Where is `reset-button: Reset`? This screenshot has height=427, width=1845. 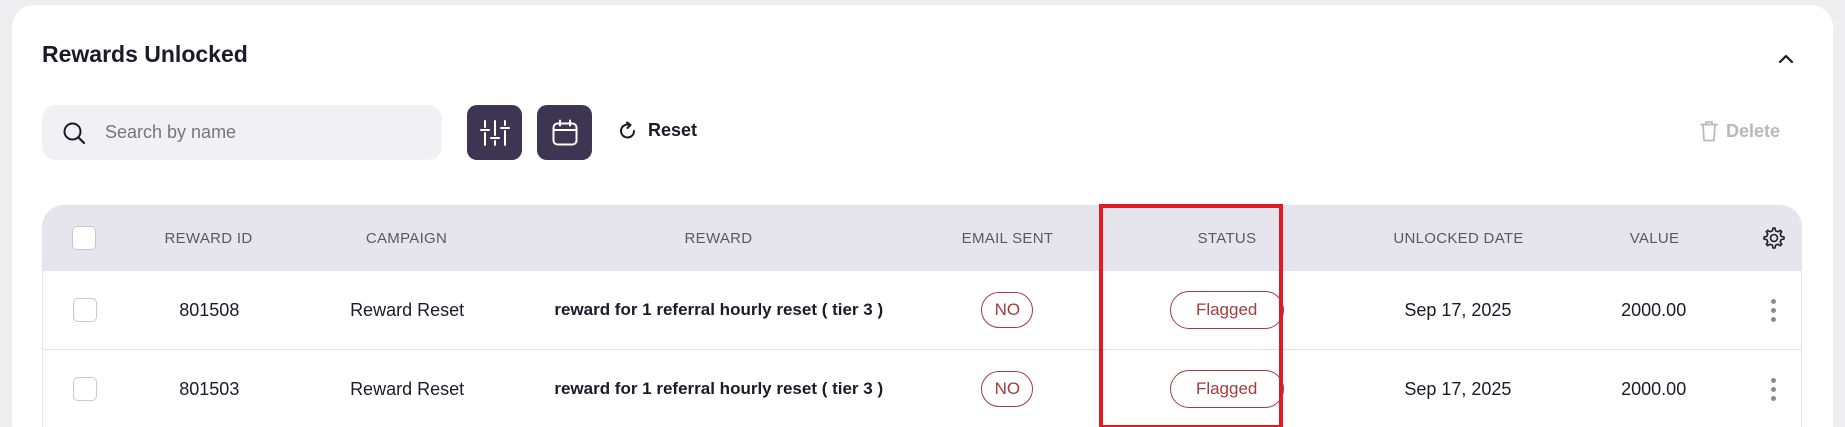
reset-button: Reset is located at coordinates (657, 130).